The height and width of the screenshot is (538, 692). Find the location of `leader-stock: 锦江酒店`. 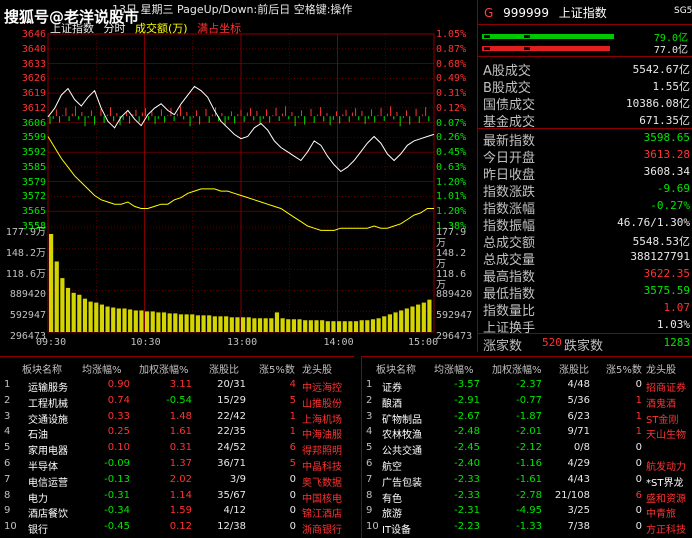

leader-stock: 锦江酒店 is located at coordinates (322, 512).